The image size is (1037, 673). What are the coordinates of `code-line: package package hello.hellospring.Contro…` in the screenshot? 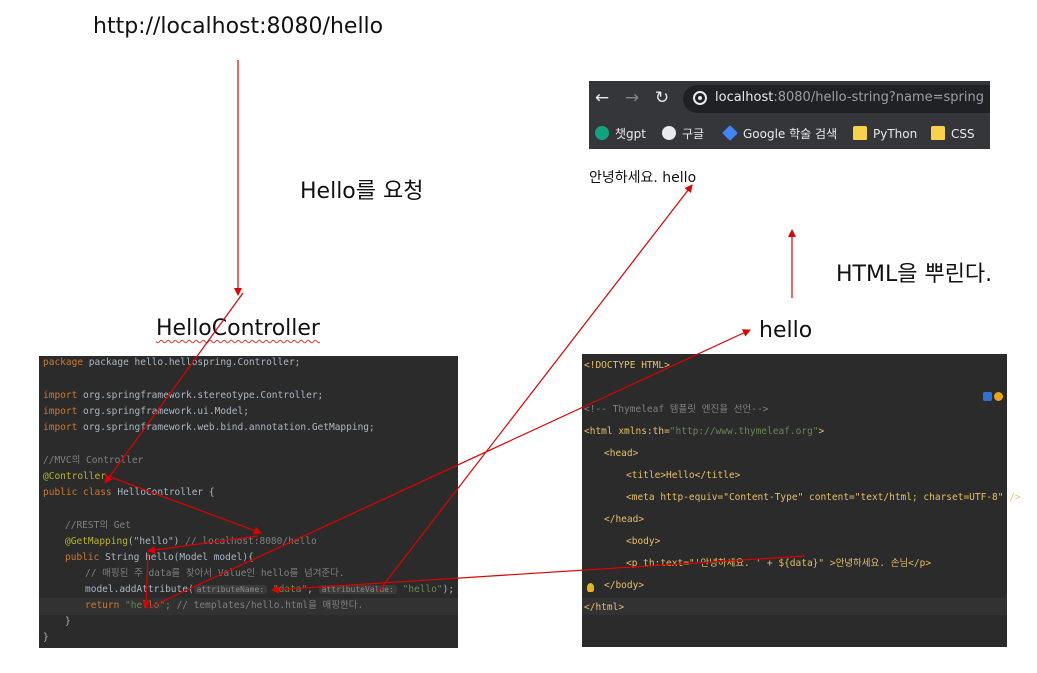 It's located at (171, 363).